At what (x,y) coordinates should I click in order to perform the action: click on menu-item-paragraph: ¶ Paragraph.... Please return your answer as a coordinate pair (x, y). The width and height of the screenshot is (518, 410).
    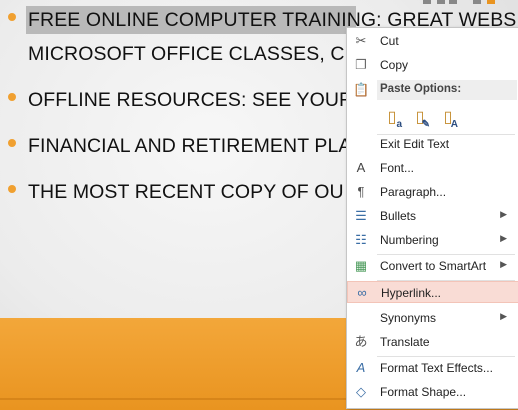
    Looking at the image, I should click on (432, 192).